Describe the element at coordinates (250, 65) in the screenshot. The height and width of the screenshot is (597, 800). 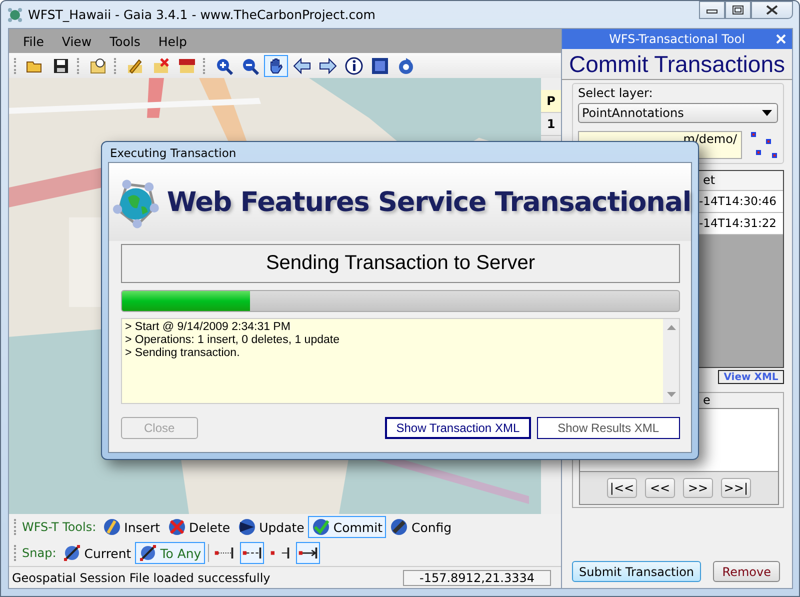
I see `zoom-out-icon` at that location.